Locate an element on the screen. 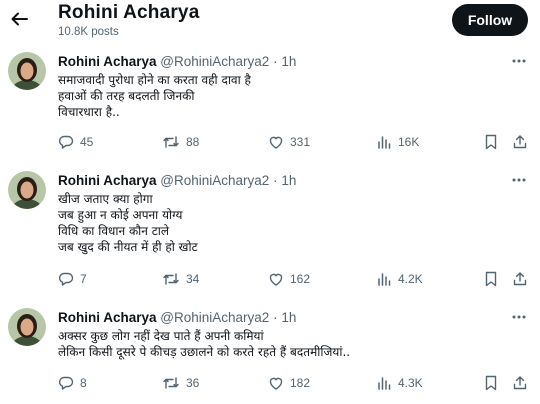  post-text-line: खीज जताए क्या होगा is located at coordinates (105, 199).